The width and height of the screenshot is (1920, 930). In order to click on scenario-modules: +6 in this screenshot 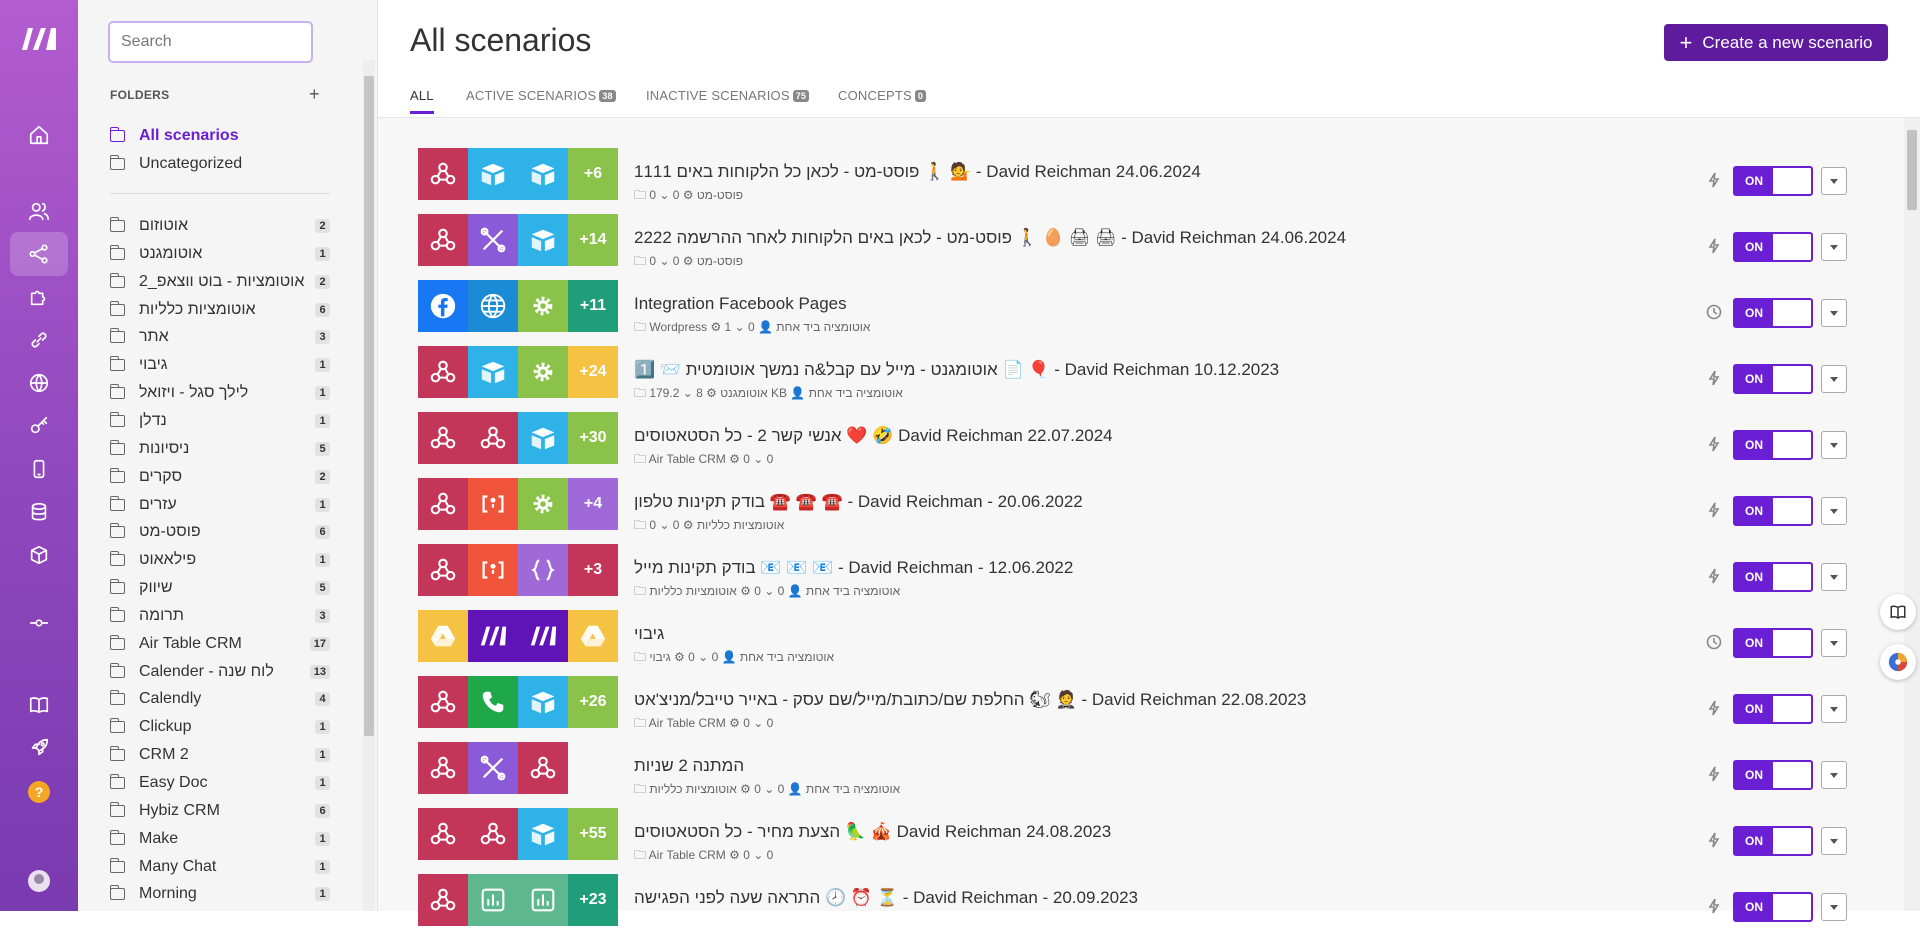, I will do `click(518, 174)`.